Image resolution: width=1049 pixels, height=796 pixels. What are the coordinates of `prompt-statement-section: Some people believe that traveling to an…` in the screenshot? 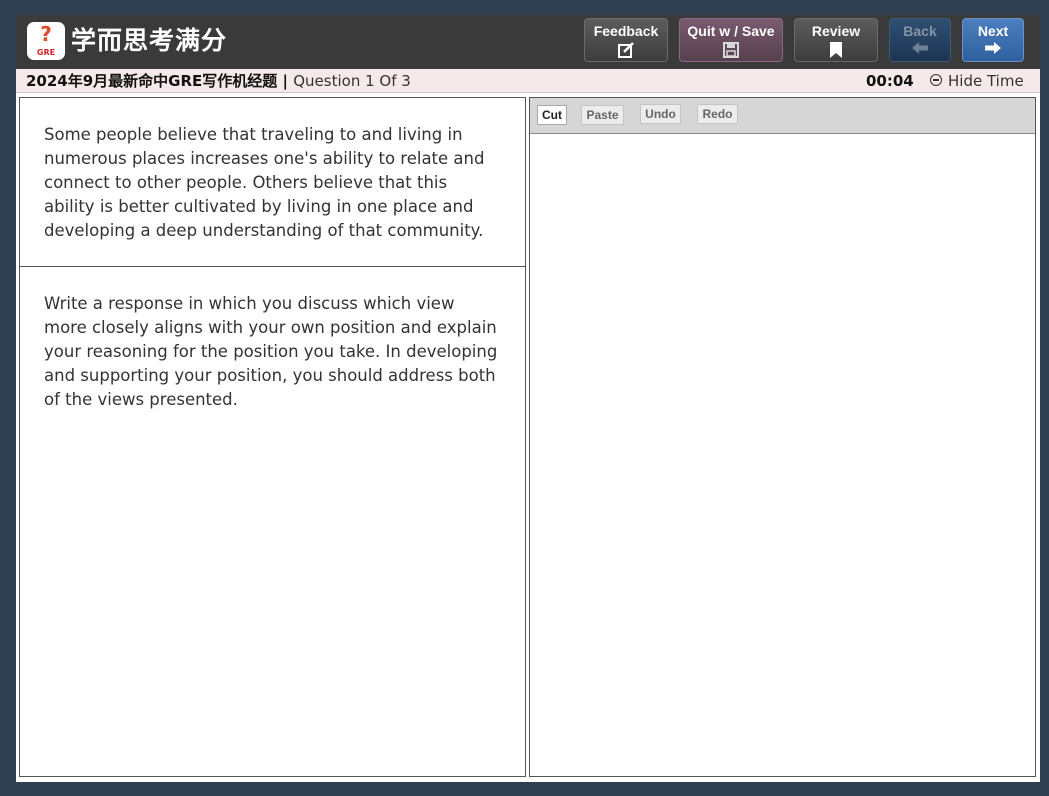 It's located at (272, 182).